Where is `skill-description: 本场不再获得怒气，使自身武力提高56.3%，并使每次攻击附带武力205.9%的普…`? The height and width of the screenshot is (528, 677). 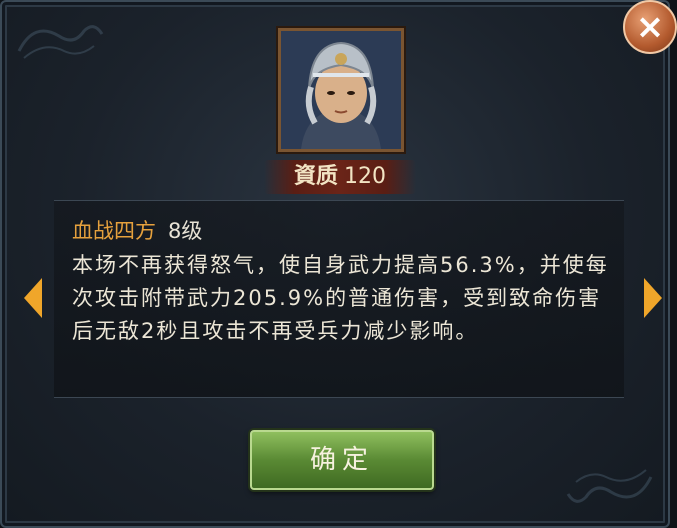
skill-description: 本场不再获得怒气，使自身武力提高56.3%，并使每次攻击附带武力205.9%的普… is located at coordinates (340, 298).